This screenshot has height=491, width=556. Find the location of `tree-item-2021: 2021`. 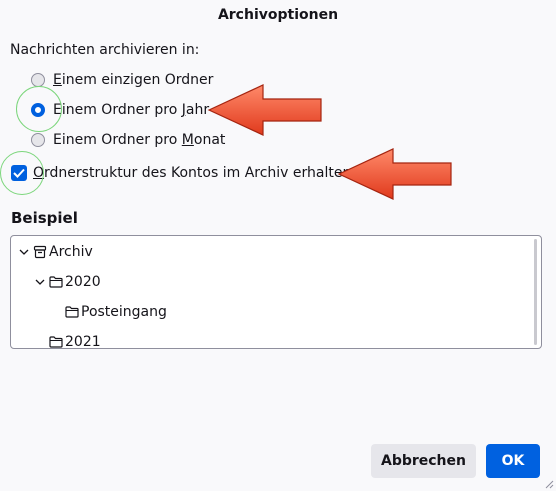

tree-item-2021: 2021 is located at coordinates (75, 340).